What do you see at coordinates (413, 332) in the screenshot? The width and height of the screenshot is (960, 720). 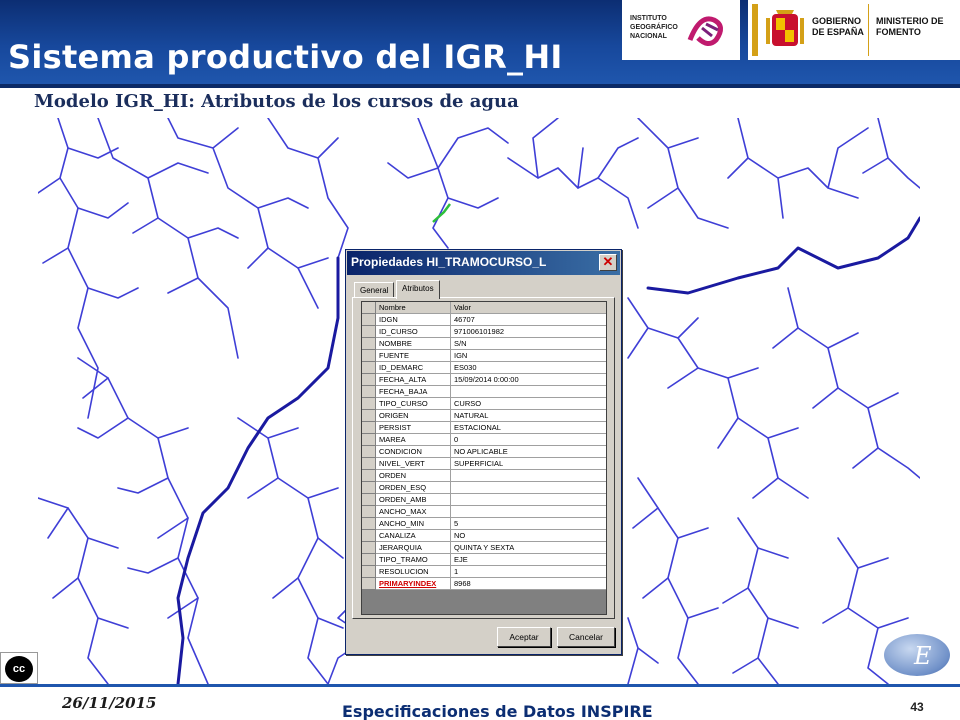 I see `attribute-name-cell: ID_CURSO` at bounding box center [413, 332].